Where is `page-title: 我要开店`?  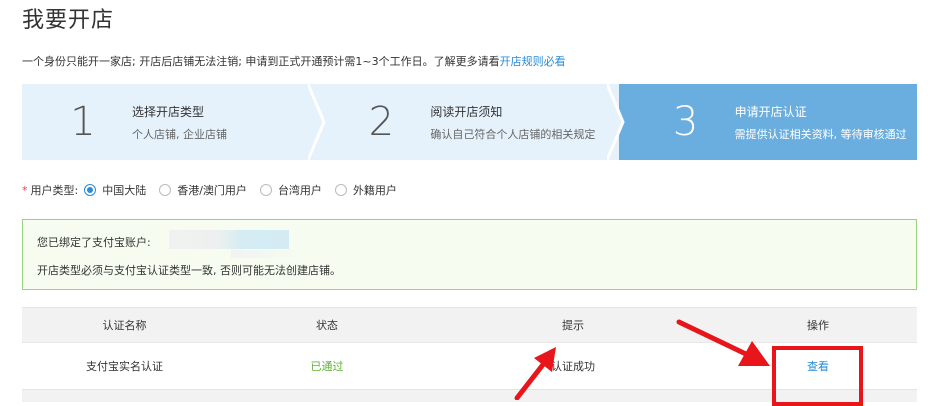 page-title: 我要开店 is located at coordinates (68, 20).